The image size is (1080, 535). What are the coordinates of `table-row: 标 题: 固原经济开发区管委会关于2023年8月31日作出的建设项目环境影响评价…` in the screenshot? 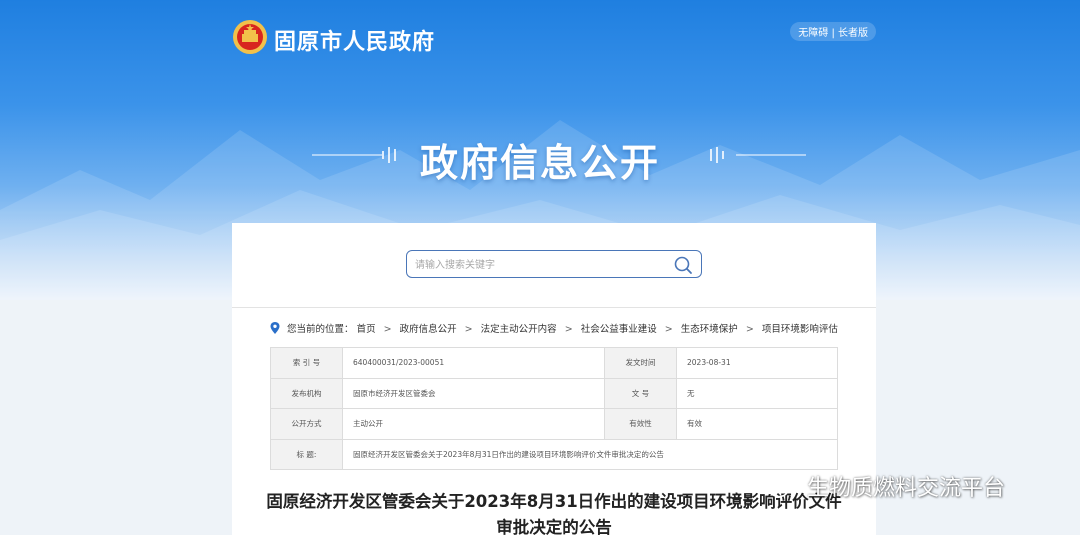 It's located at (554, 454).